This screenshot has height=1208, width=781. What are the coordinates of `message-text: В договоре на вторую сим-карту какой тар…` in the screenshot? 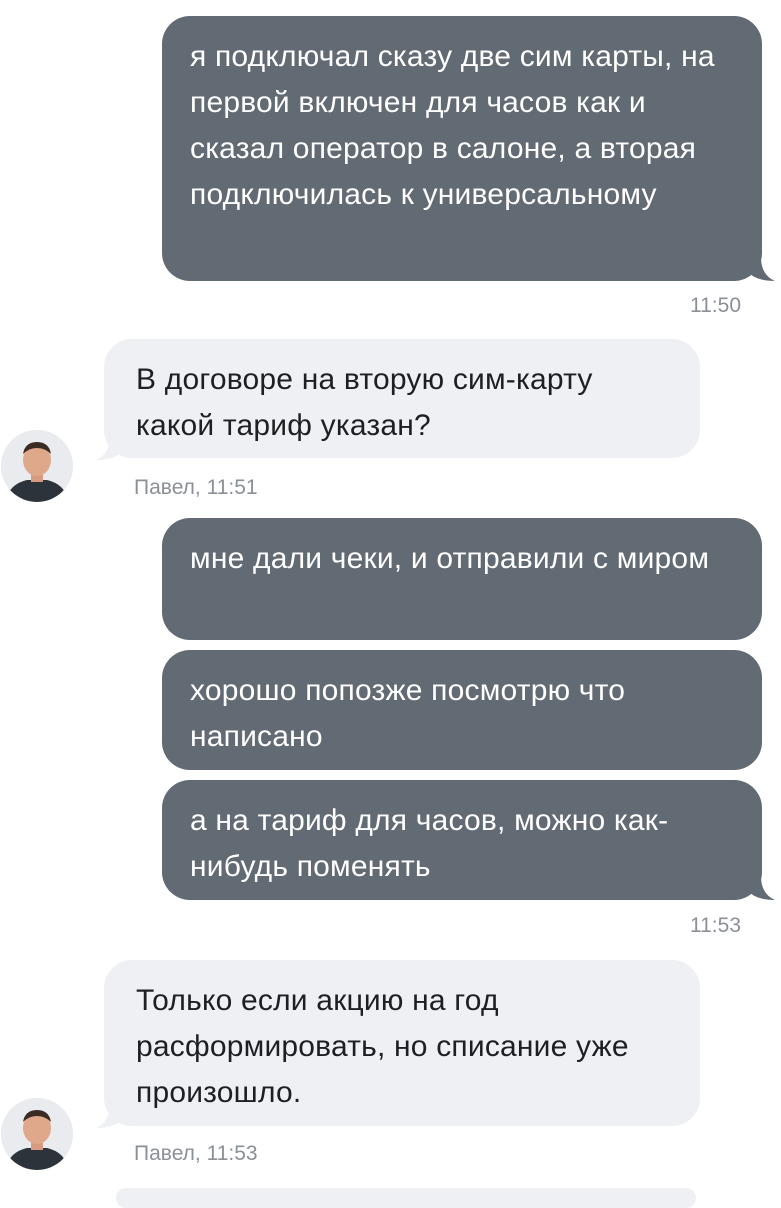 It's located at (364, 402).